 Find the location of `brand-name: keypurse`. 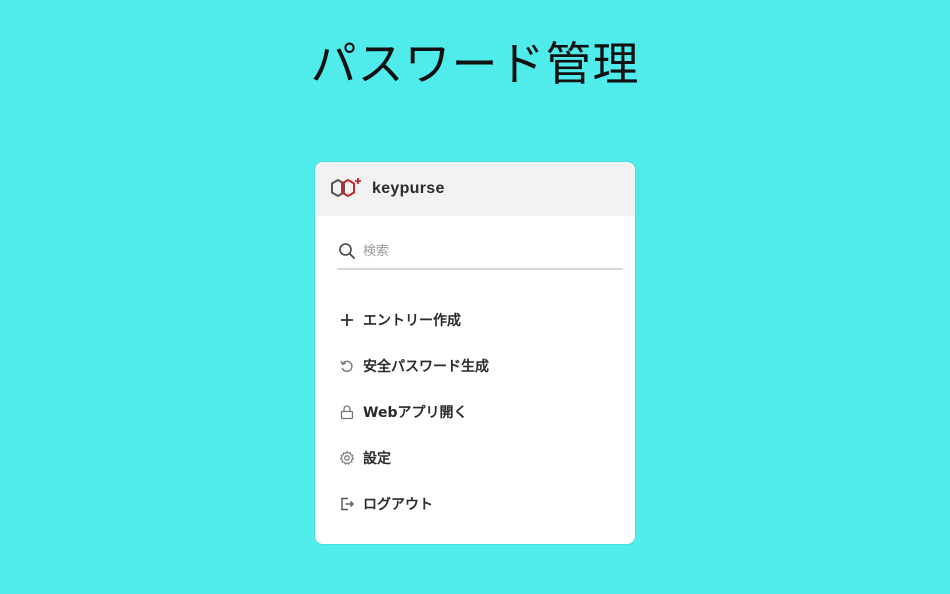

brand-name: keypurse is located at coordinates (408, 188).